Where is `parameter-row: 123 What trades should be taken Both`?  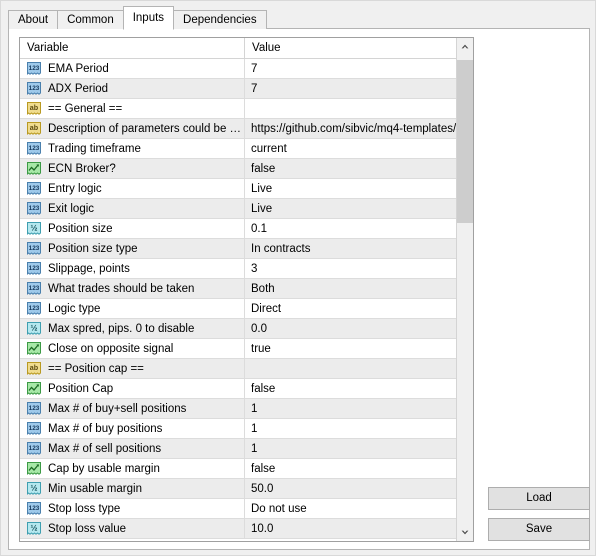 parameter-row: 123 What trades should be taken Both is located at coordinates (238, 289).